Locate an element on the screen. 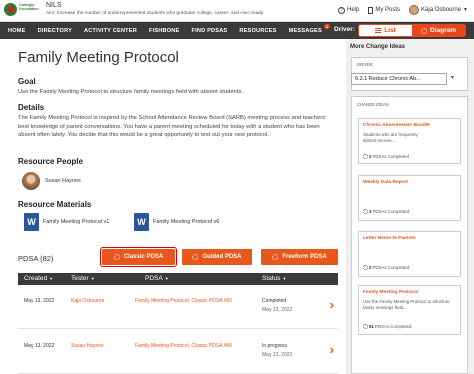  help-link: ? Help is located at coordinates (349, 10).